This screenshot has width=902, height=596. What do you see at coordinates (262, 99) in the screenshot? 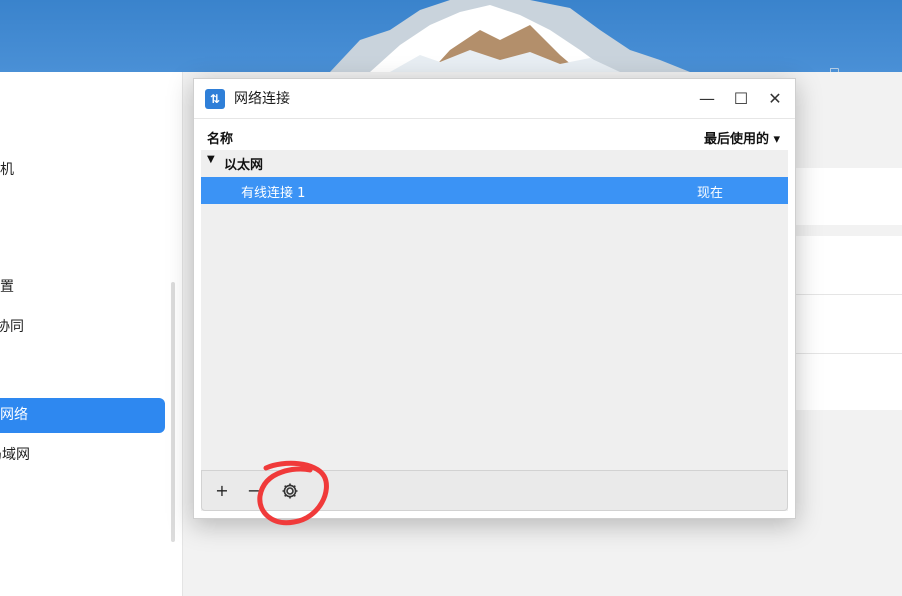
I see `dialog-title: 网络连接` at bounding box center [262, 99].